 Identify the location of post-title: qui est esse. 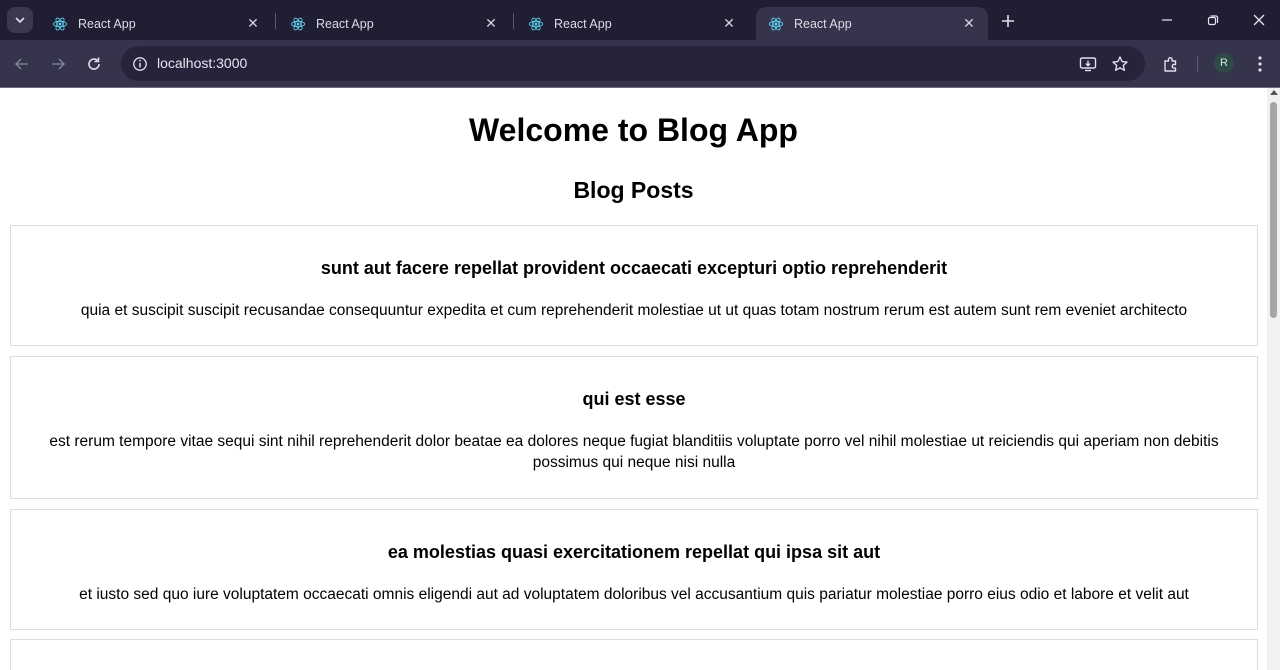
(634, 399).